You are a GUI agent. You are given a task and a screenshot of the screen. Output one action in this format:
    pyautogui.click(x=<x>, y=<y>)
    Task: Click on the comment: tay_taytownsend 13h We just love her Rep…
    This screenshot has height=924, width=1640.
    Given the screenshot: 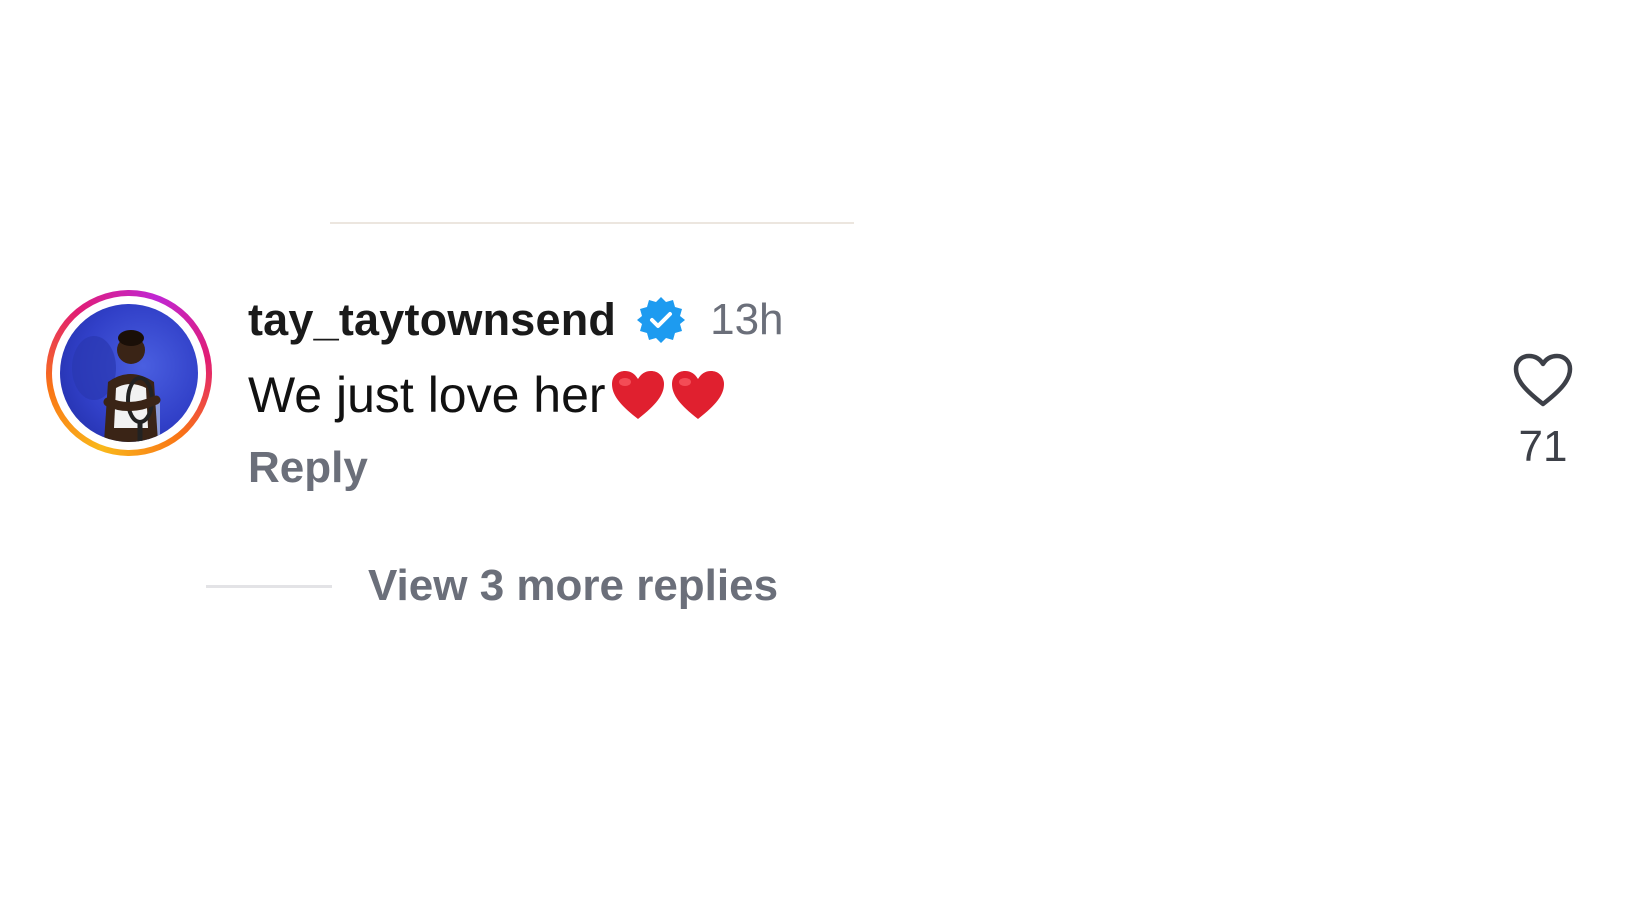 What is the action you would take?
    pyautogui.click(x=516, y=393)
    